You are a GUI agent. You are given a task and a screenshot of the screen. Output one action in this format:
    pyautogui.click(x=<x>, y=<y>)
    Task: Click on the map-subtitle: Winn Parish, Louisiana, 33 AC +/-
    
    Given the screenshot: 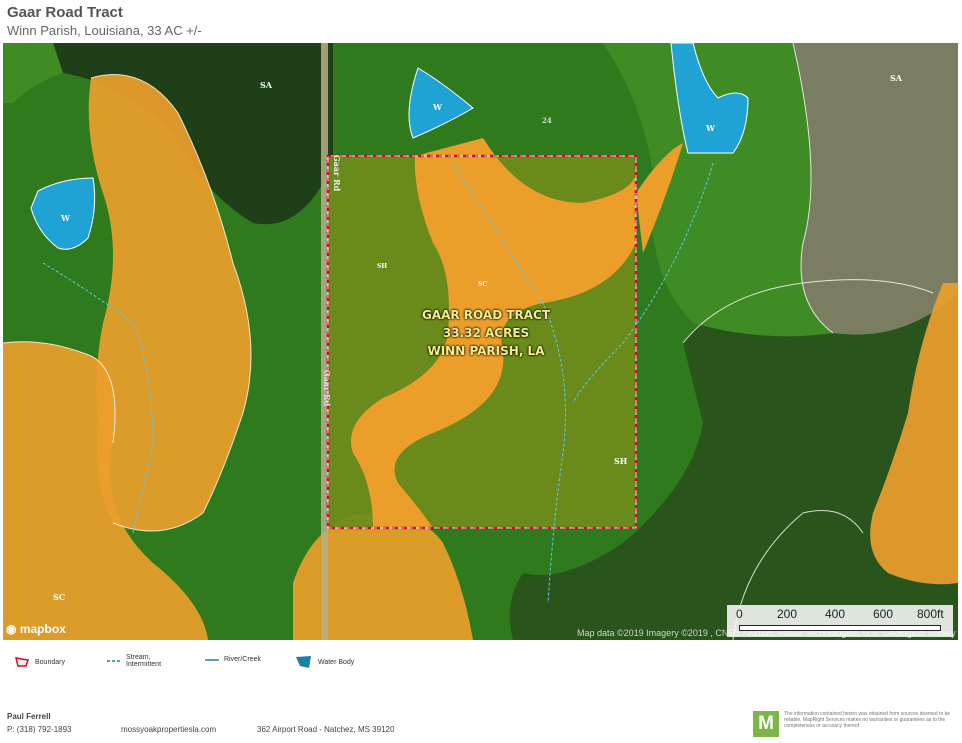 What is the action you would take?
    pyautogui.click(x=104, y=30)
    